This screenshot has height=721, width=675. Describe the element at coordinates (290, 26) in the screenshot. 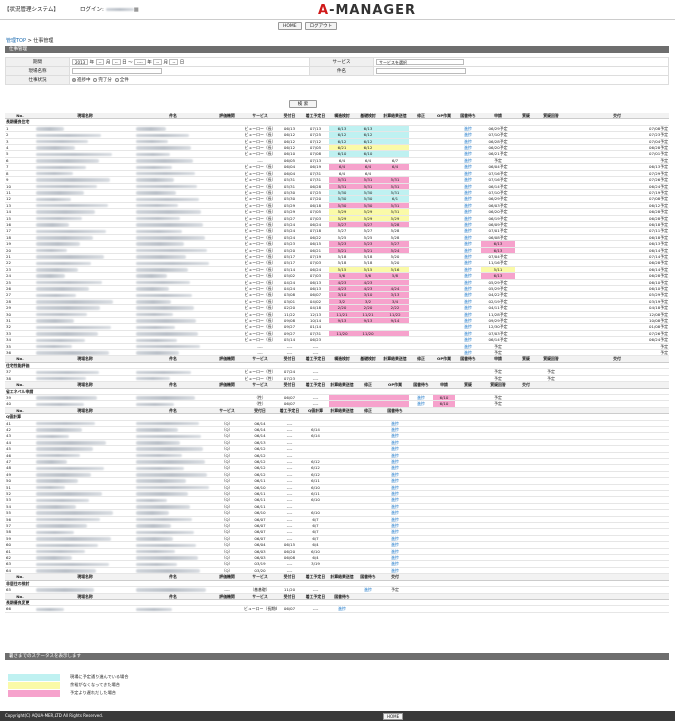

I see `home-button: HOME` at that location.